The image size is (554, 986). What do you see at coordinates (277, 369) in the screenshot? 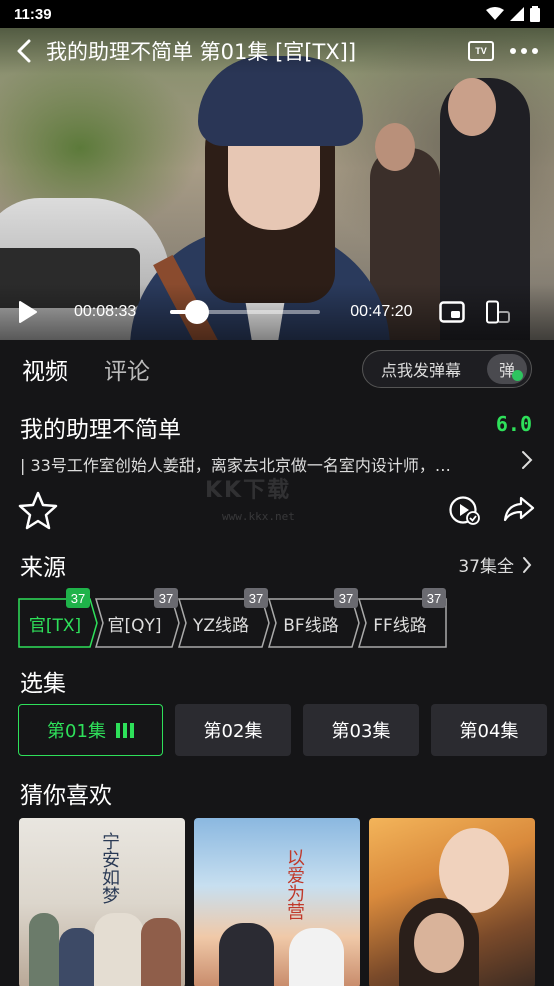
I see `content-tabs: 视频 评论 点我发弹幕 弹` at bounding box center [277, 369].